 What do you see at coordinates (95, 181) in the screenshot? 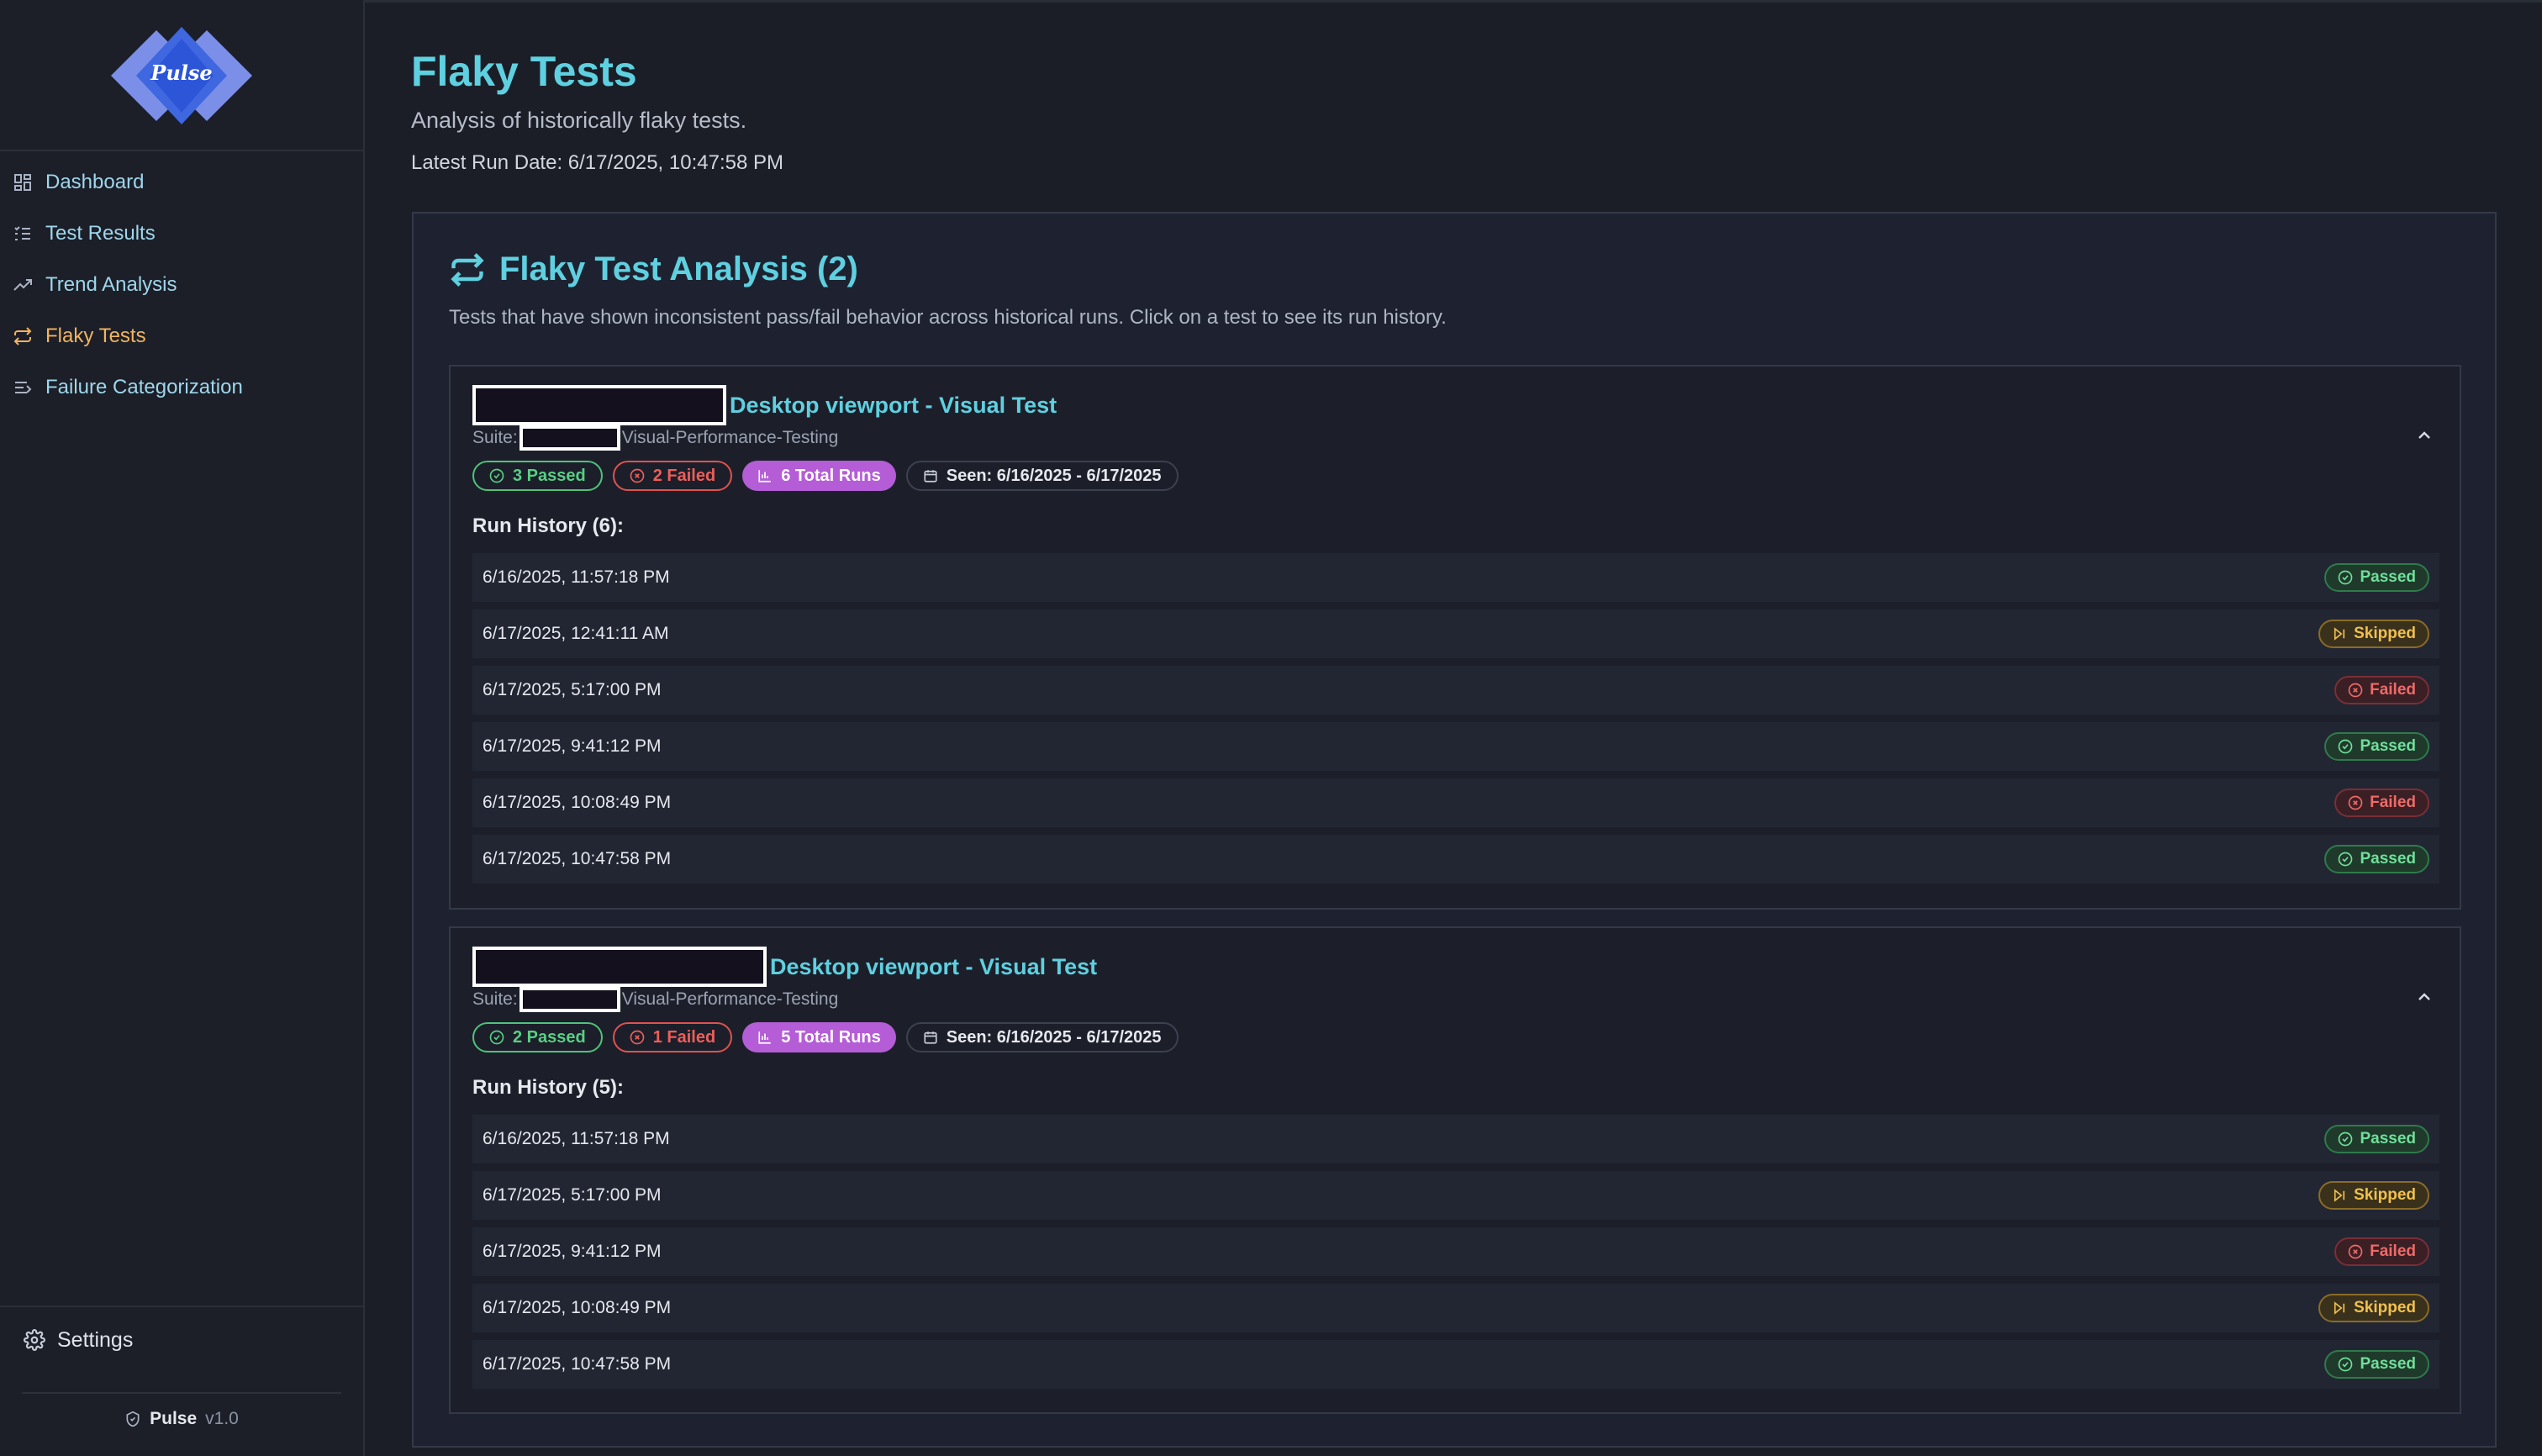
I see `sidebar-item-label: Dashboard` at bounding box center [95, 181].